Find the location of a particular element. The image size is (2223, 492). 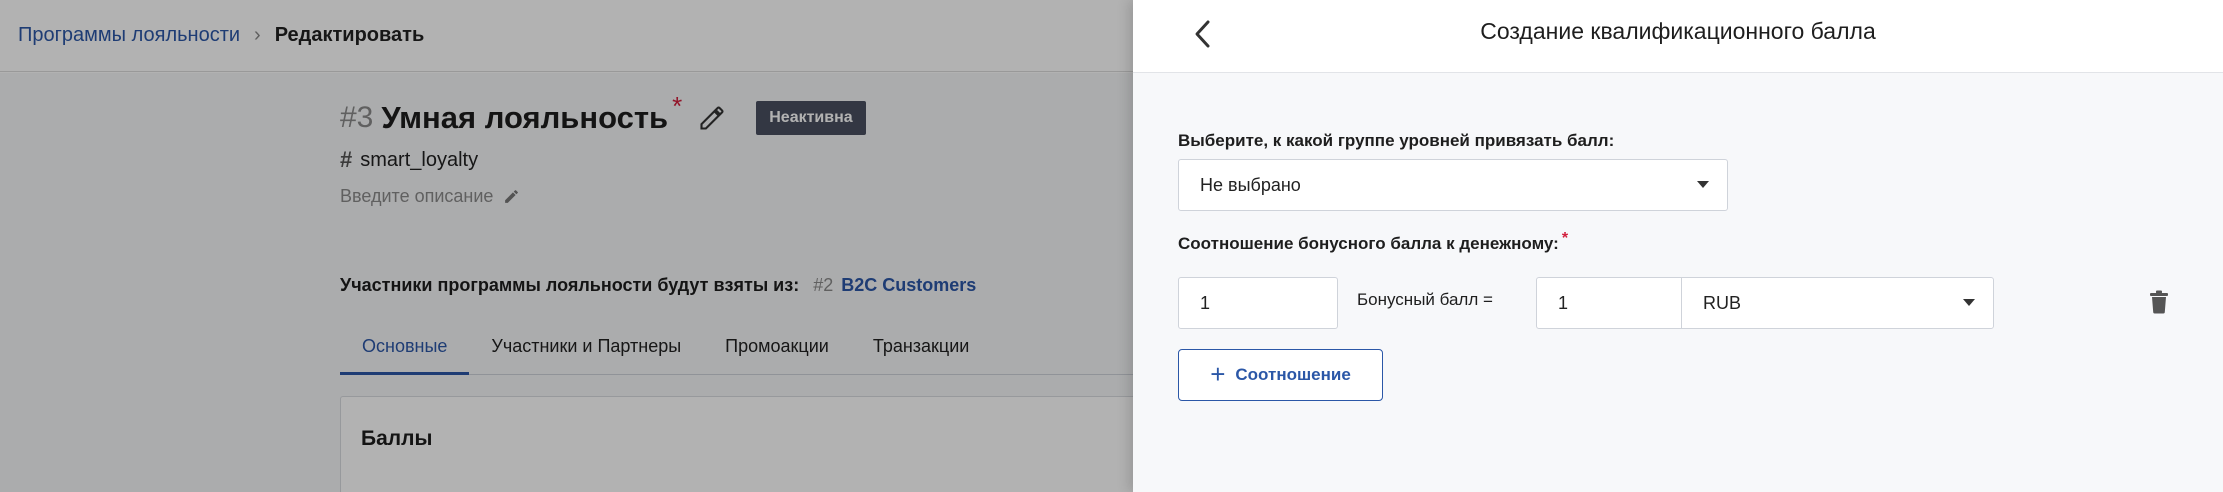

money-amount-value: 1 is located at coordinates (1563, 302).